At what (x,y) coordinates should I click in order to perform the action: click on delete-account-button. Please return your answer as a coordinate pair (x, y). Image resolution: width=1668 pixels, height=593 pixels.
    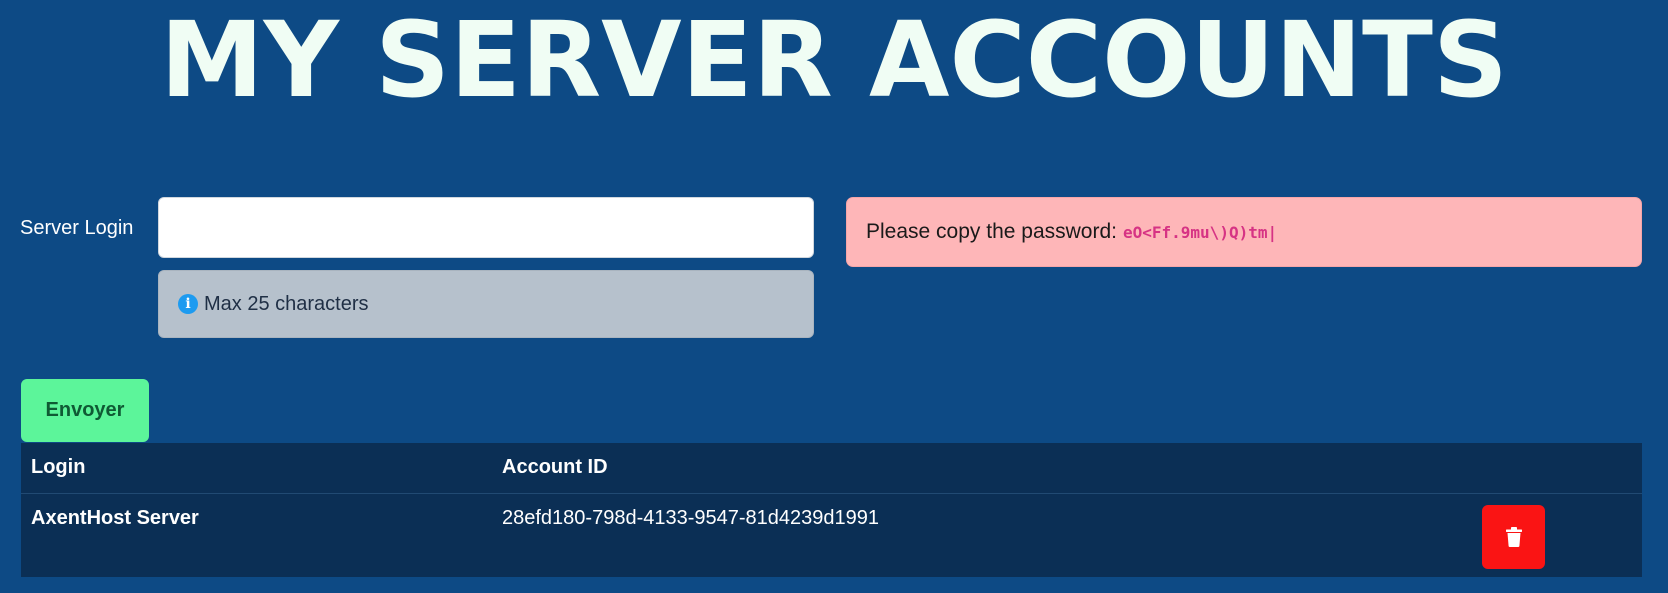
    Looking at the image, I should click on (1513, 536).